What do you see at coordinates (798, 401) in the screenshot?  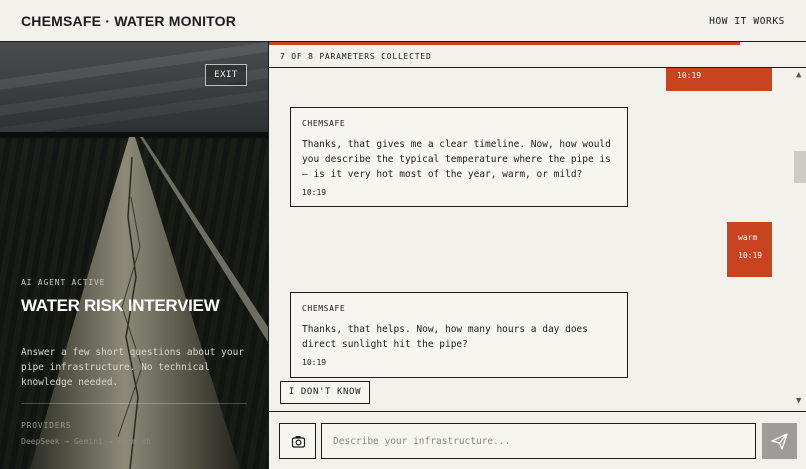 I see `chevron-down-icon: ▼` at bounding box center [798, 401].